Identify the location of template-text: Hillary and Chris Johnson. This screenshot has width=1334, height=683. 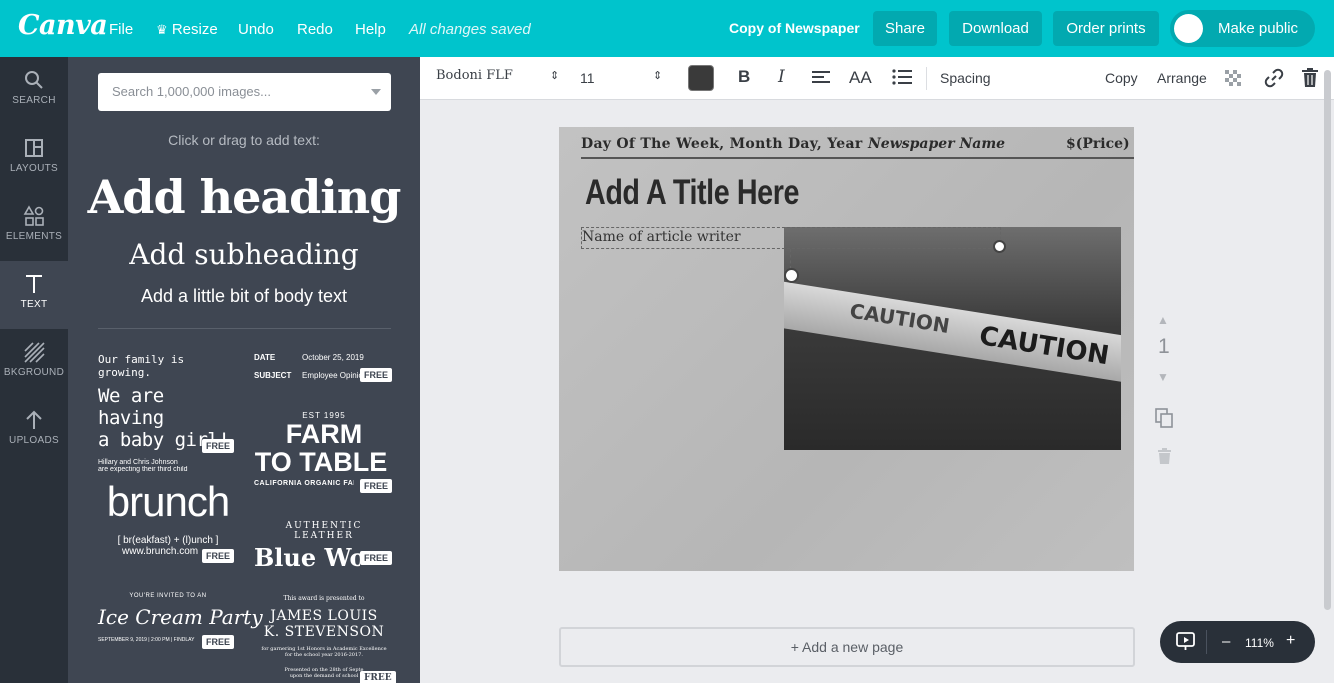
(138, 462).